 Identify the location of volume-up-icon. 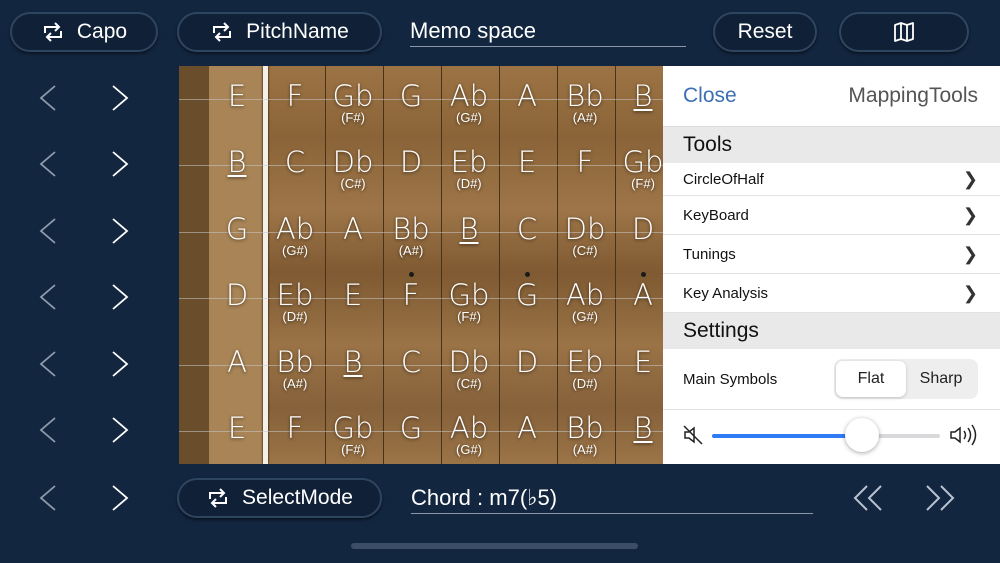
(965, 435).